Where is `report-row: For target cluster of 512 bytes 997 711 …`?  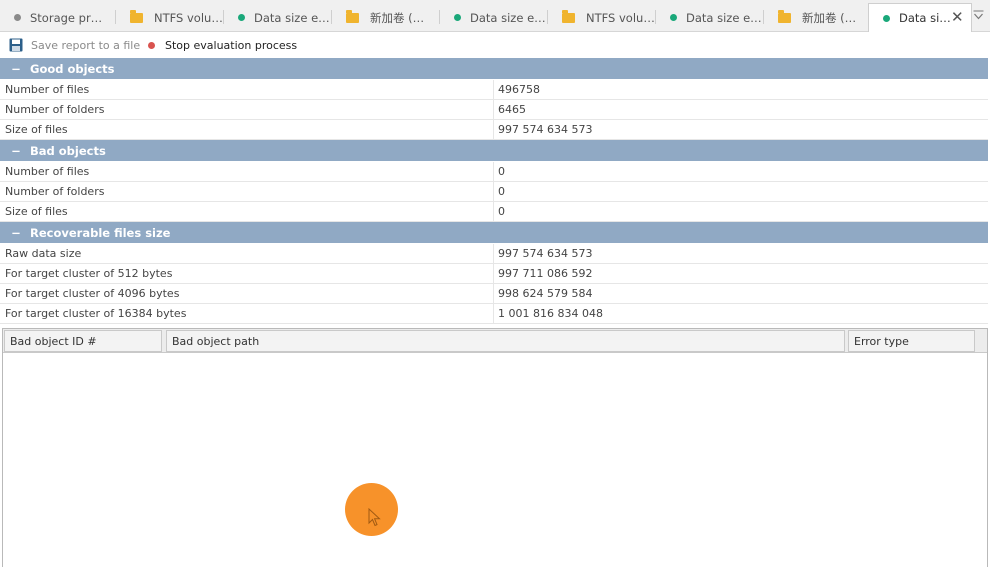
report-row: For target cluster of 512 bytes 997 711 … is located at coordinates (494, 274).